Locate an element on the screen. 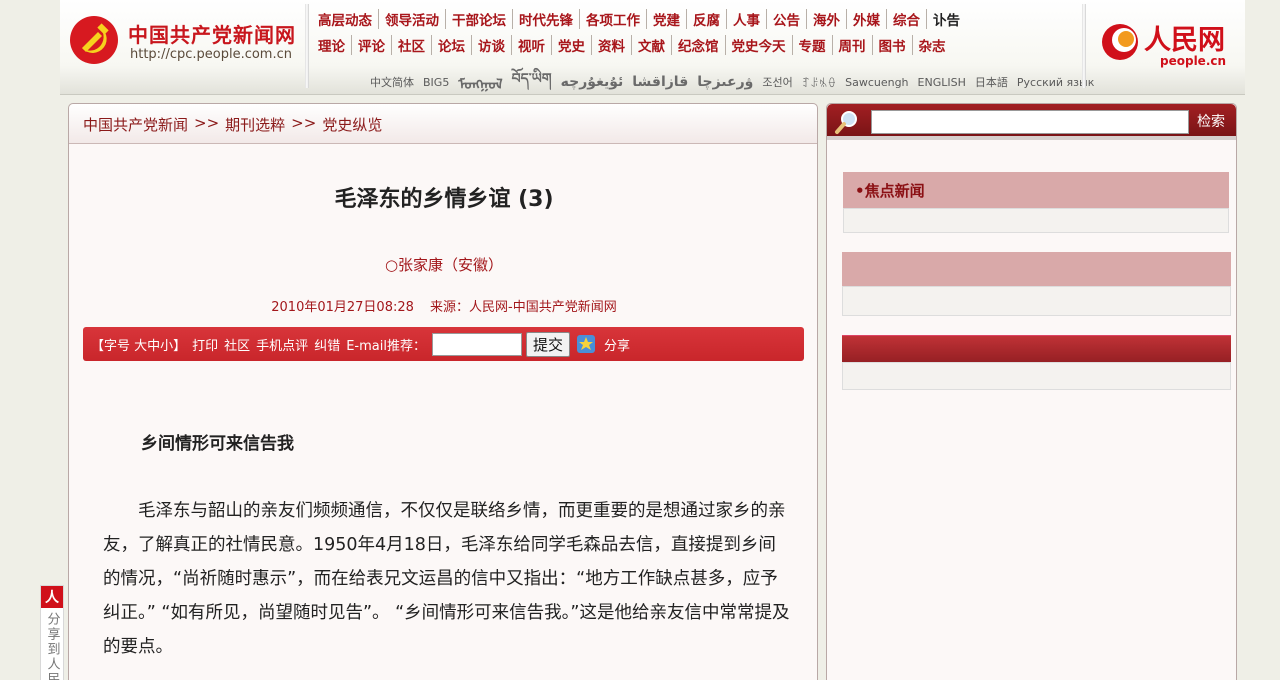 Image resolution: width=1280 pixels, height=680 pixels. nav-item: 公告 is located at coordinates (786, 19).